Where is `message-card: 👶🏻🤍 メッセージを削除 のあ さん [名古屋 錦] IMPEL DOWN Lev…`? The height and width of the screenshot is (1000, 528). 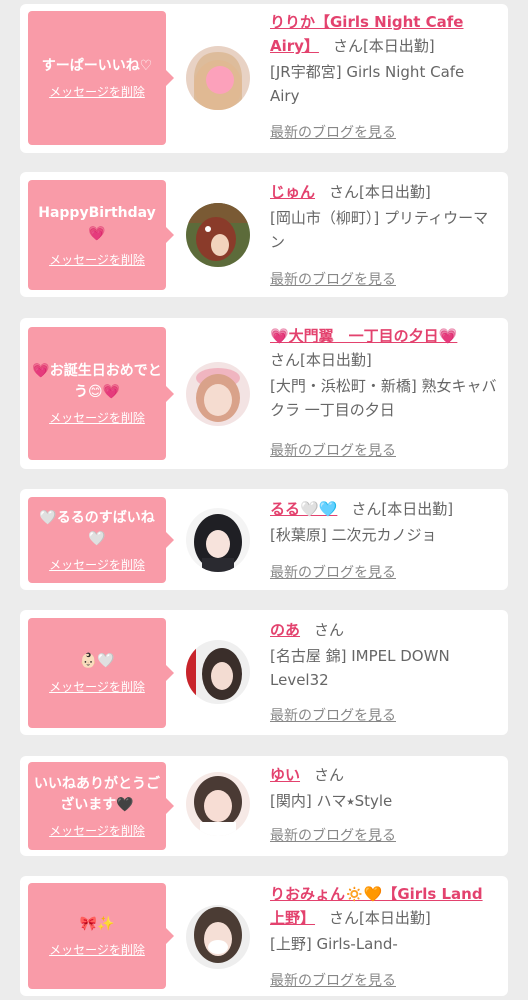
message-card: 👶🏻🤍 メッセージを削除 のあ さん [名古屋 錦] IMPEL DOWN Lev… is located at coordinates (264, 672).